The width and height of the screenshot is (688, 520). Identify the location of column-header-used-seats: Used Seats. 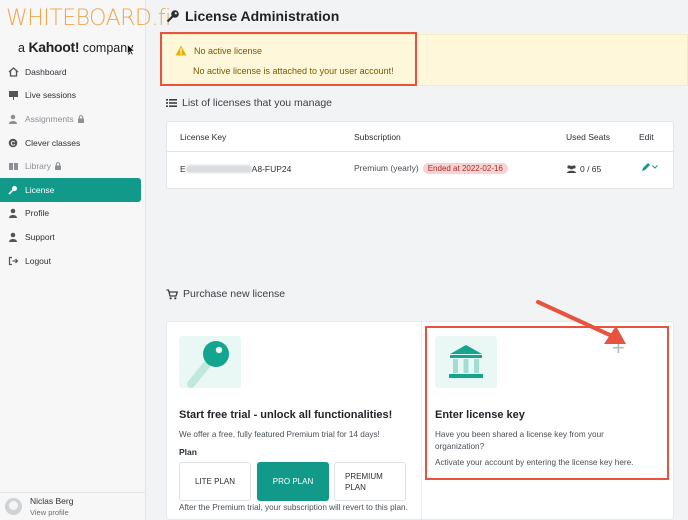
(588, 137).